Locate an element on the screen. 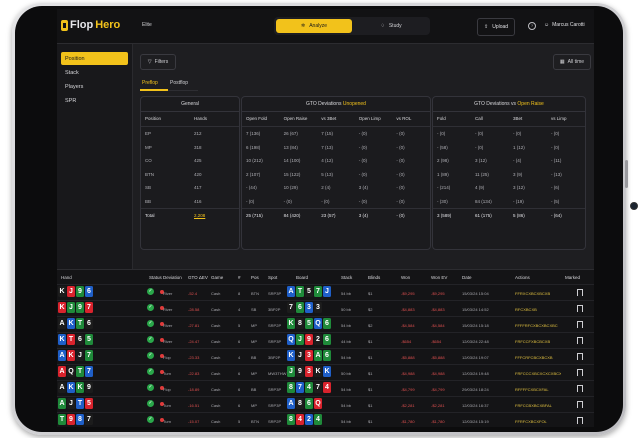 The height and width of the screenshot is (438, 641). tab-postflop: Postflop is located at coordinates (179, 83).